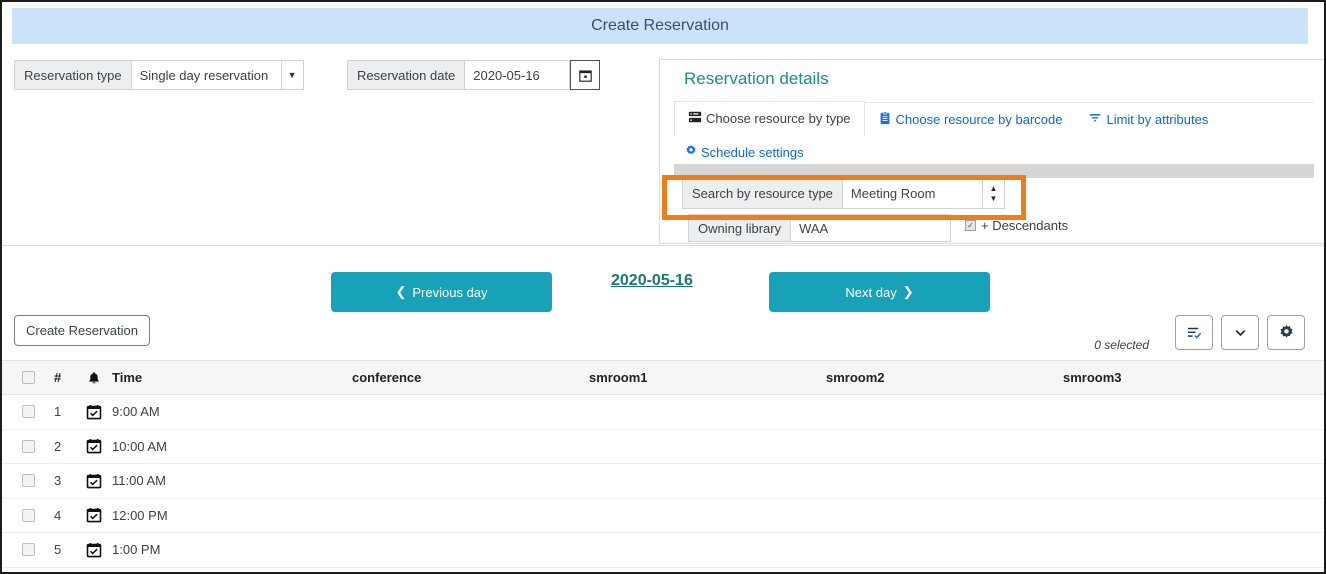 This screenshot has width=1326, height=574. I want to click on search-by-resource-type-input: Meeting Room, so click(912, 193).